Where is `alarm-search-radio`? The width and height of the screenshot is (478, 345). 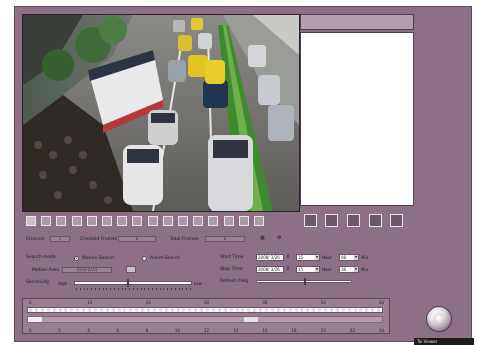 alarm-search-radio is located at coordinates (144, 258).